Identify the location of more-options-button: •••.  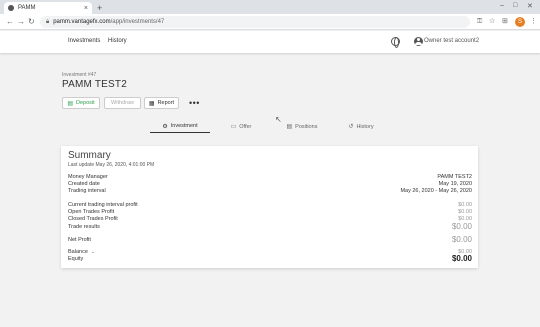
(194, 103).